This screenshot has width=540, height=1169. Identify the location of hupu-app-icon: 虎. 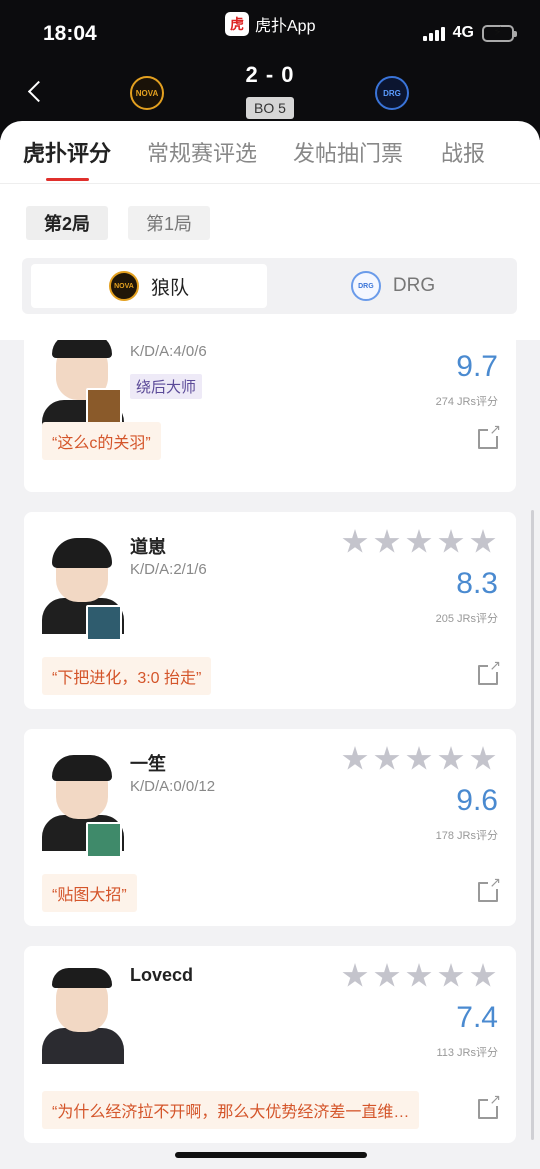
(237, 24).